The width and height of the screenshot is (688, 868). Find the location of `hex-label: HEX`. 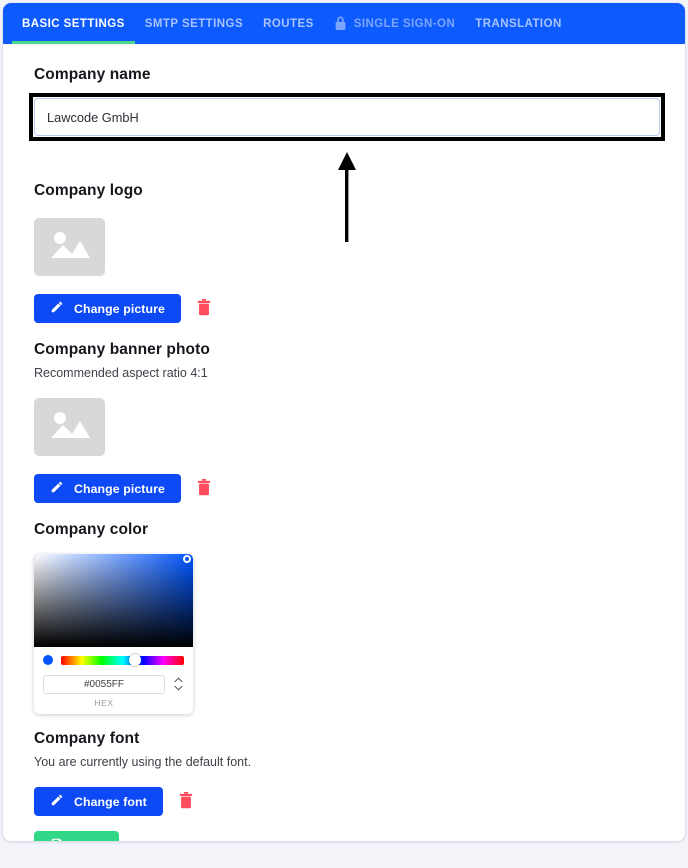

hex-label: HEX is located at coordinates (104, 703).